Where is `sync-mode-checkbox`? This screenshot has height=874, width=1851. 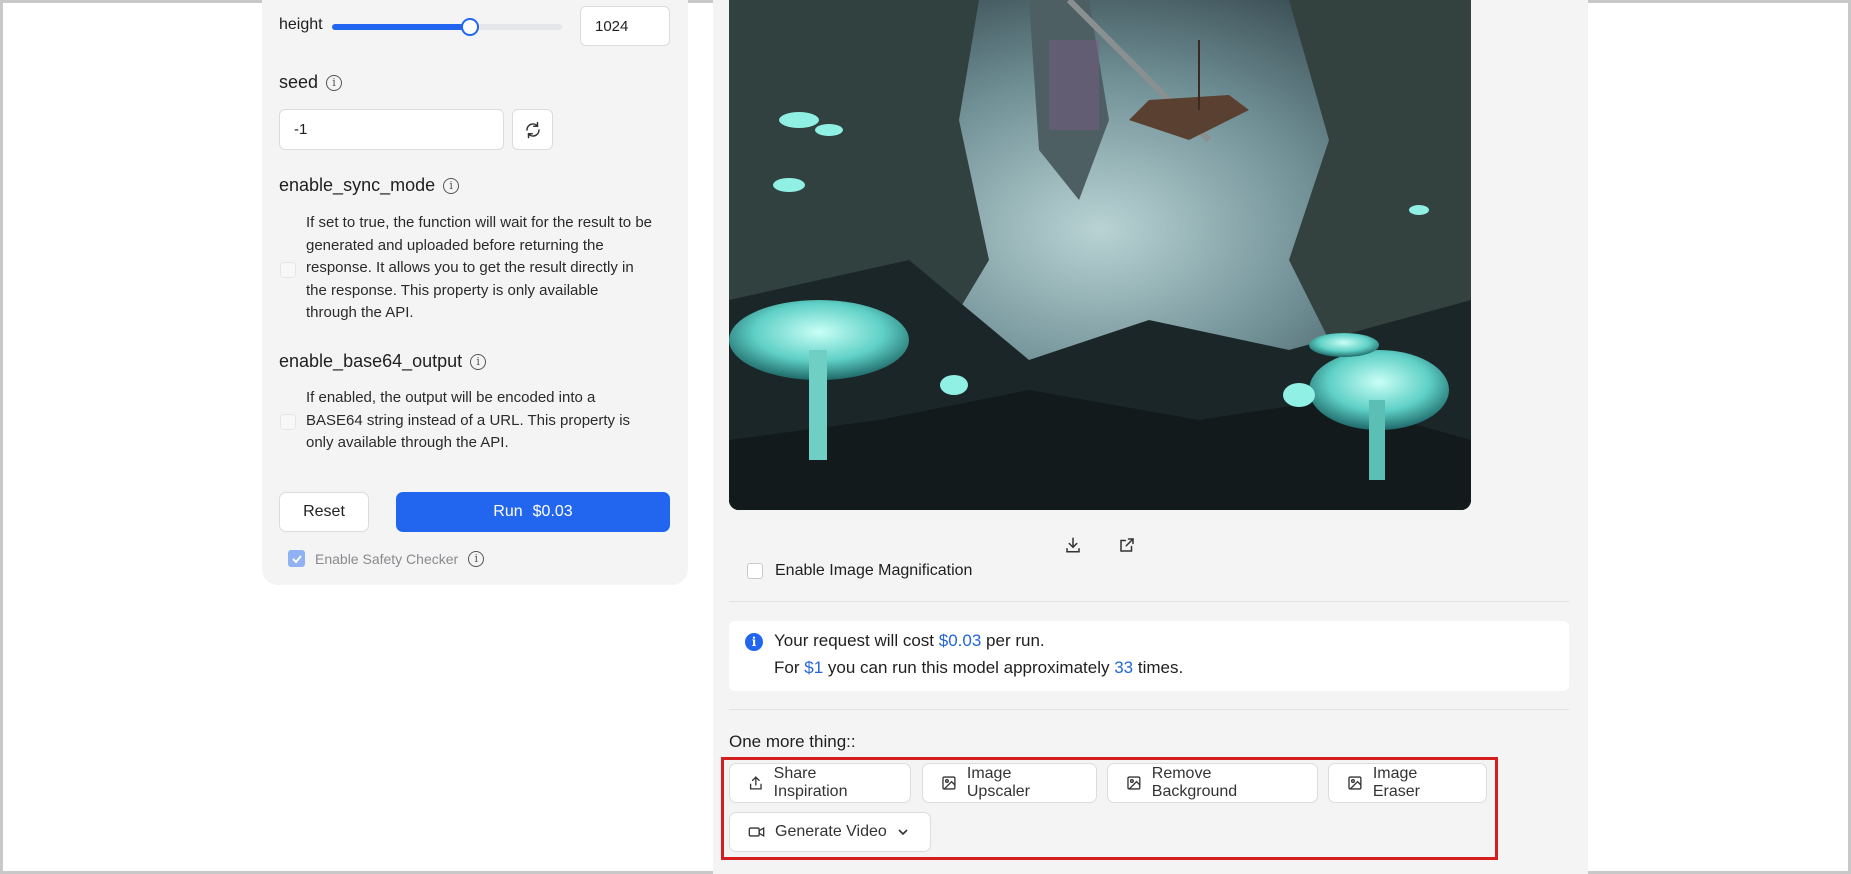 sync-mode-checkbox is located at coordinates (288, 270).